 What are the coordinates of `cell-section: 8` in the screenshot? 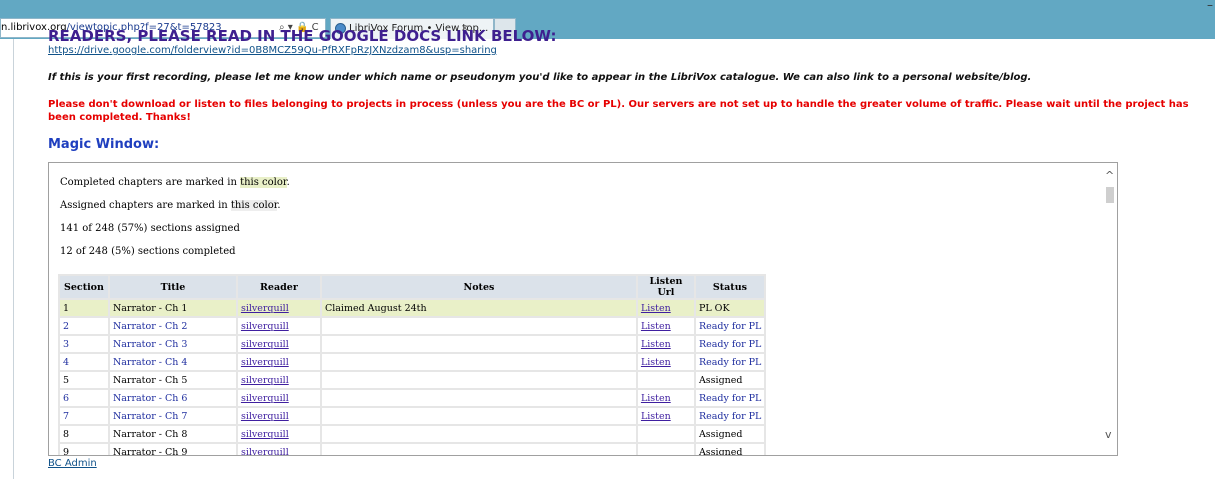 It's located at (84, 434).